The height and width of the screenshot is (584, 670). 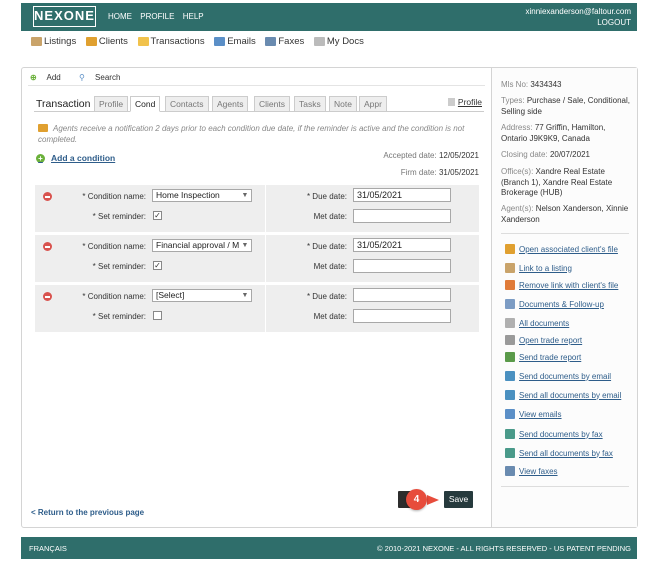 I want to click on view-emails-icon, so click(x=510, y=414).